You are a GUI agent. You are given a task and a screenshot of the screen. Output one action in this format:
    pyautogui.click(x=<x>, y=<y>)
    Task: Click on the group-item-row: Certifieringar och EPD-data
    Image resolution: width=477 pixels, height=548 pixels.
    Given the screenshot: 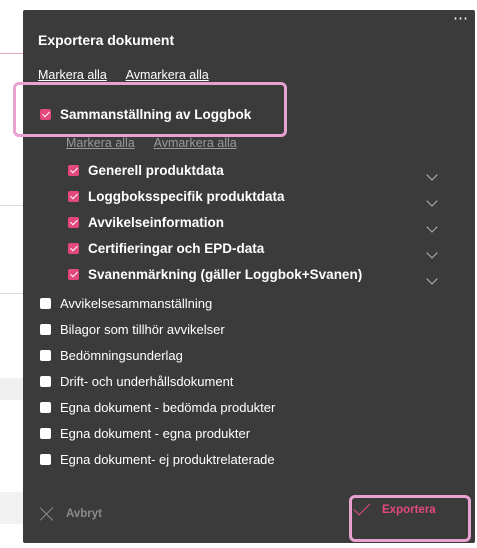 What is the action you would take?
    pyautogui.click(x=166, y=248)
    